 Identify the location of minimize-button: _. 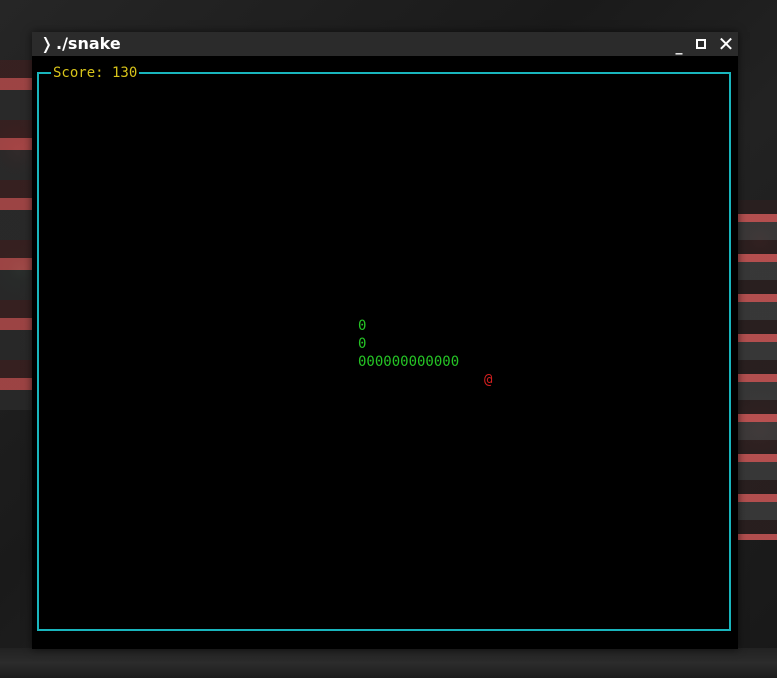
(679, 44).